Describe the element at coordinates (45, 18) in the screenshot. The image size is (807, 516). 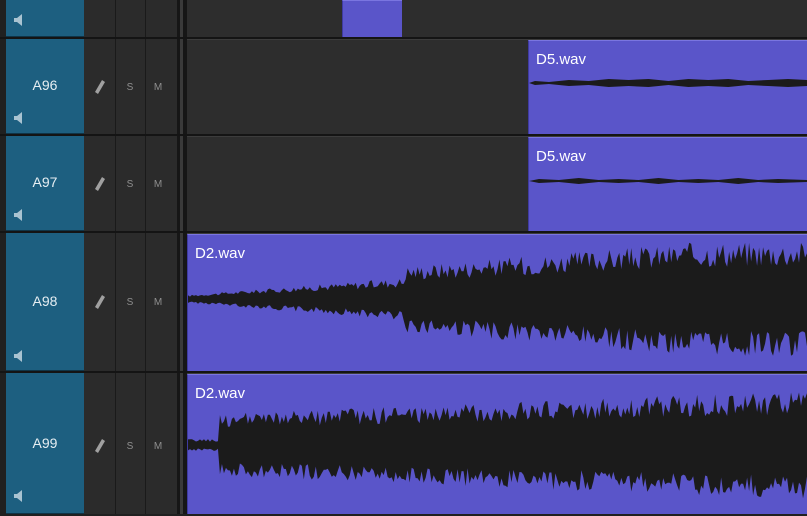
I see `track-header-top` at that location.